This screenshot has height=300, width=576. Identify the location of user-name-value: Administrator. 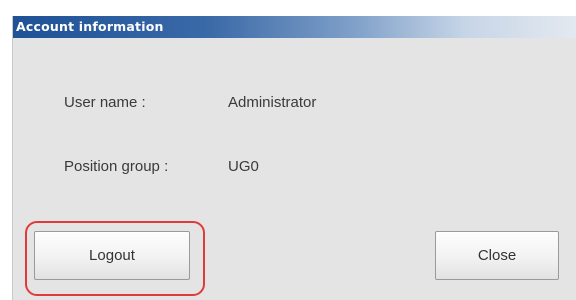
(272, 102).